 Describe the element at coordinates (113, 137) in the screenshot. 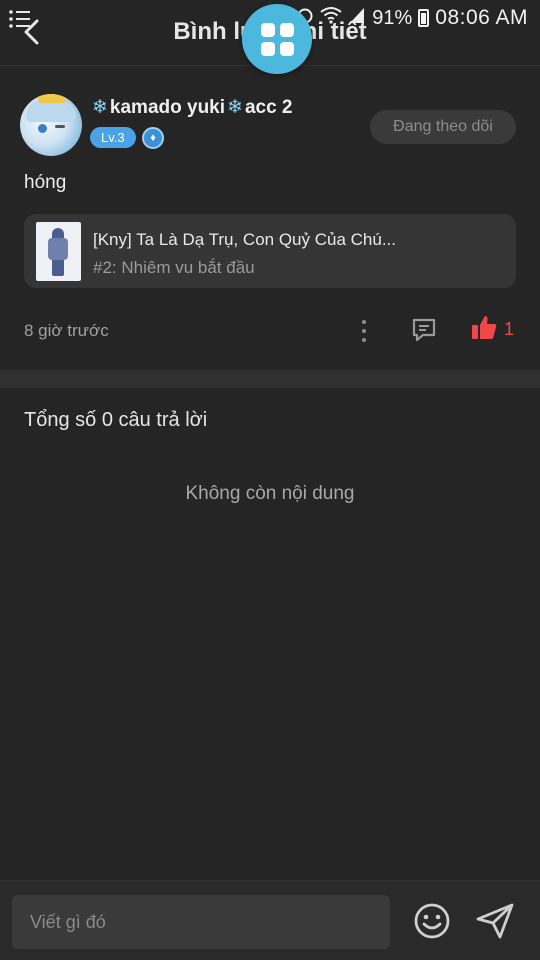

I see `level-badge: Lv.3` at that location.